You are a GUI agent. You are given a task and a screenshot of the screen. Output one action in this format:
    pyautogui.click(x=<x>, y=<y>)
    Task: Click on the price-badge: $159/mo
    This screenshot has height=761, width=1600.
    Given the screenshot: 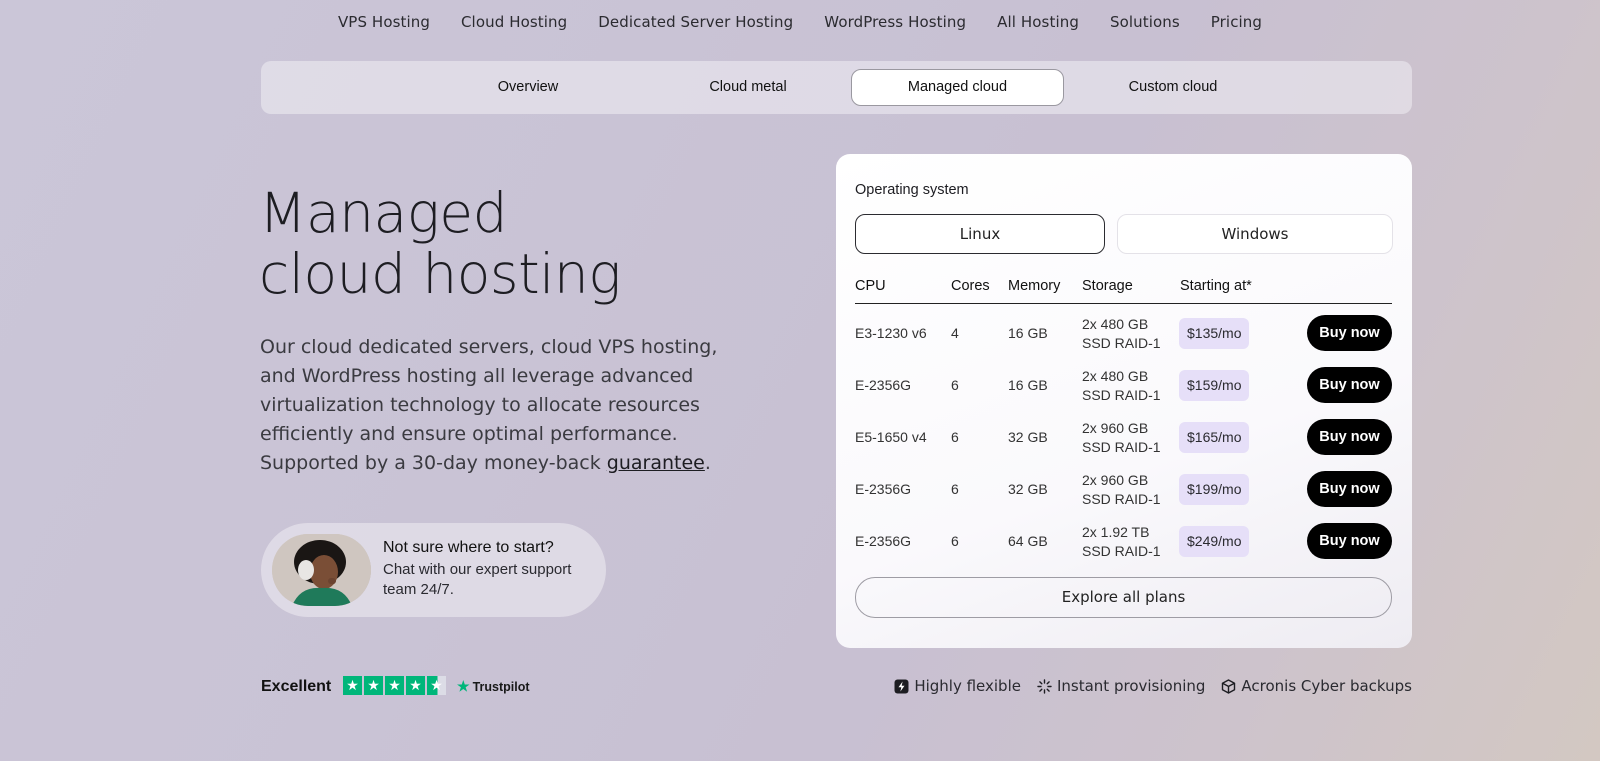 What is the action you would take?
    pyautogui.click(x=1214, y=385)
    